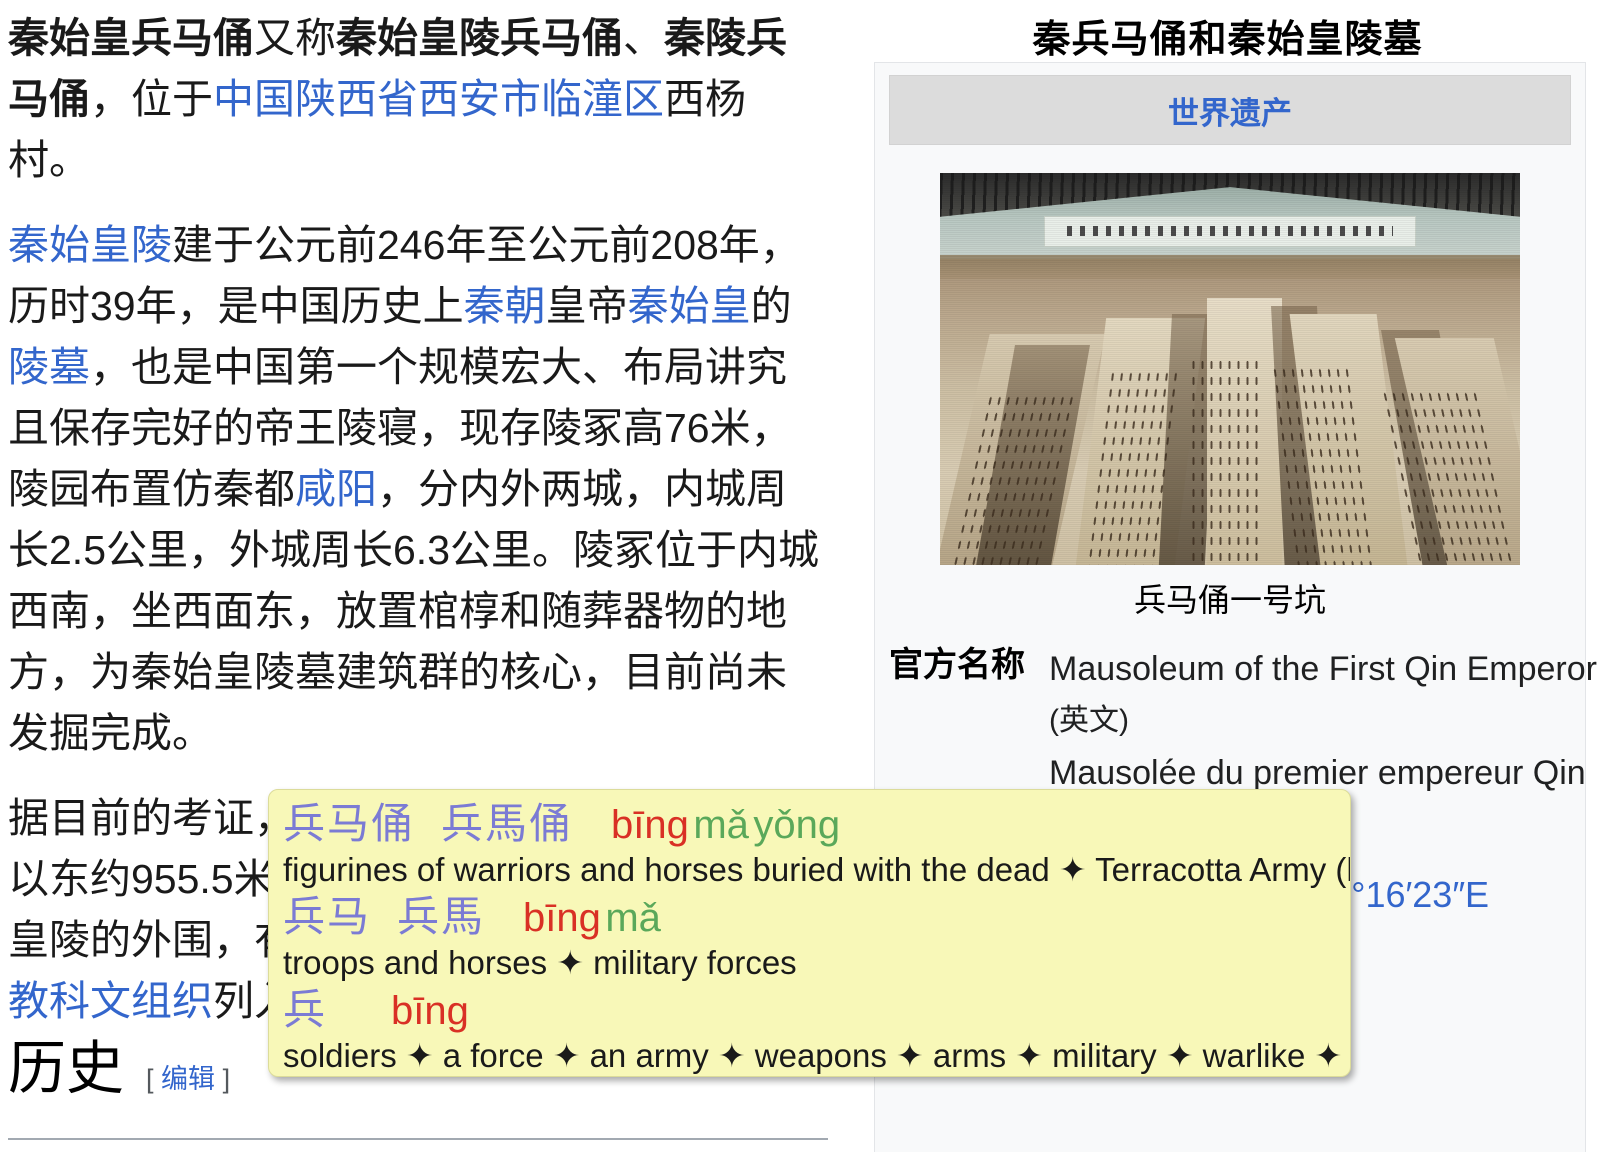 The height and width of the screenshot is (1152, 1599). I want to click on bracket-open: [, so click(150, 1079).